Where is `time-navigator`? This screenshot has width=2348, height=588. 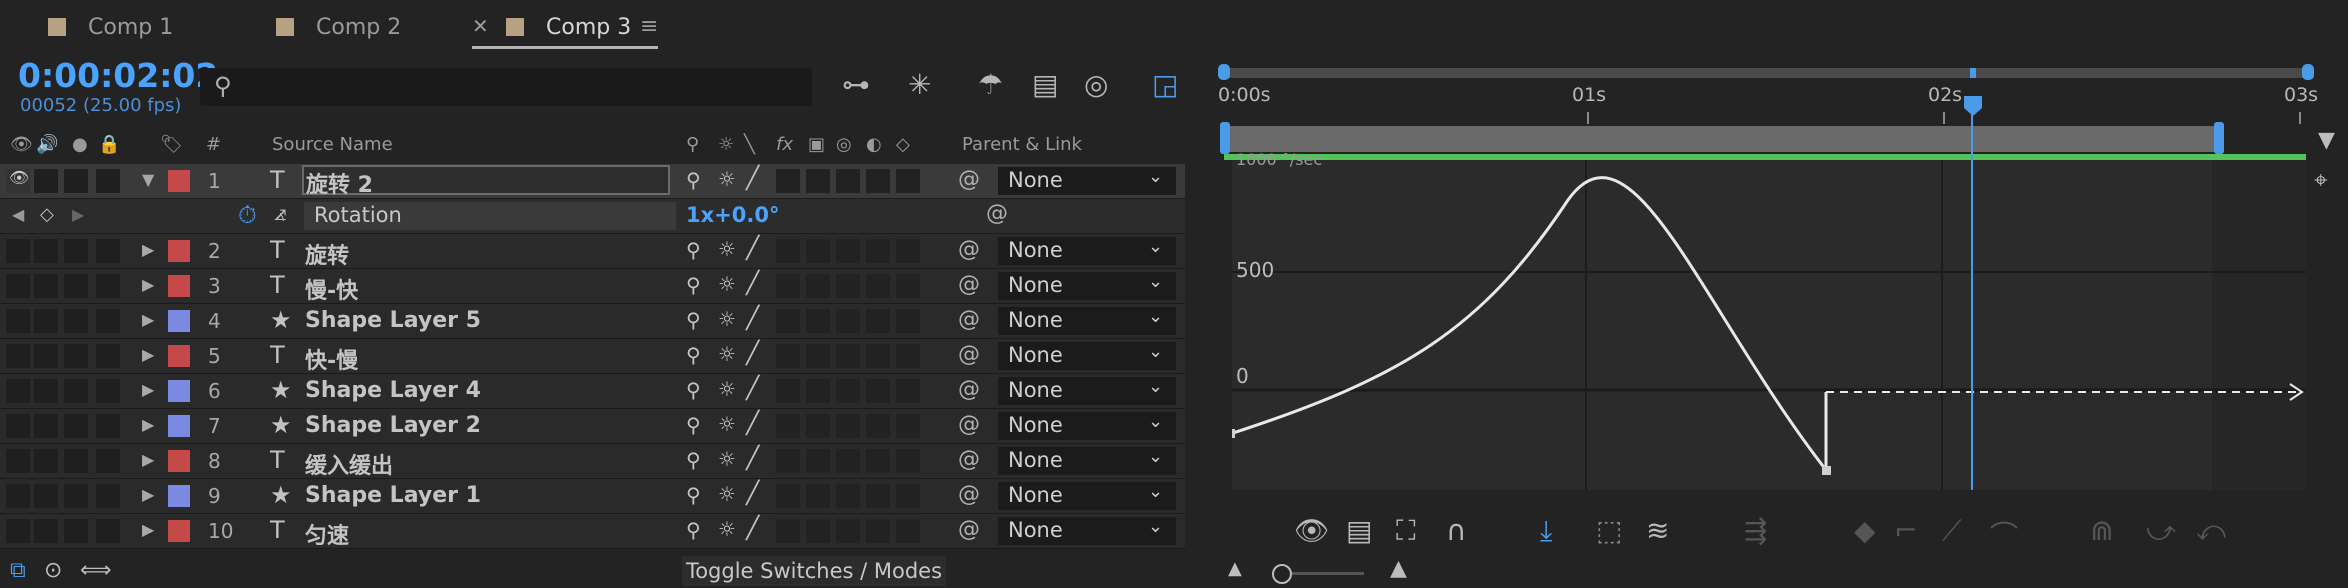 time-navigator is located at coordinates (1769, 73).